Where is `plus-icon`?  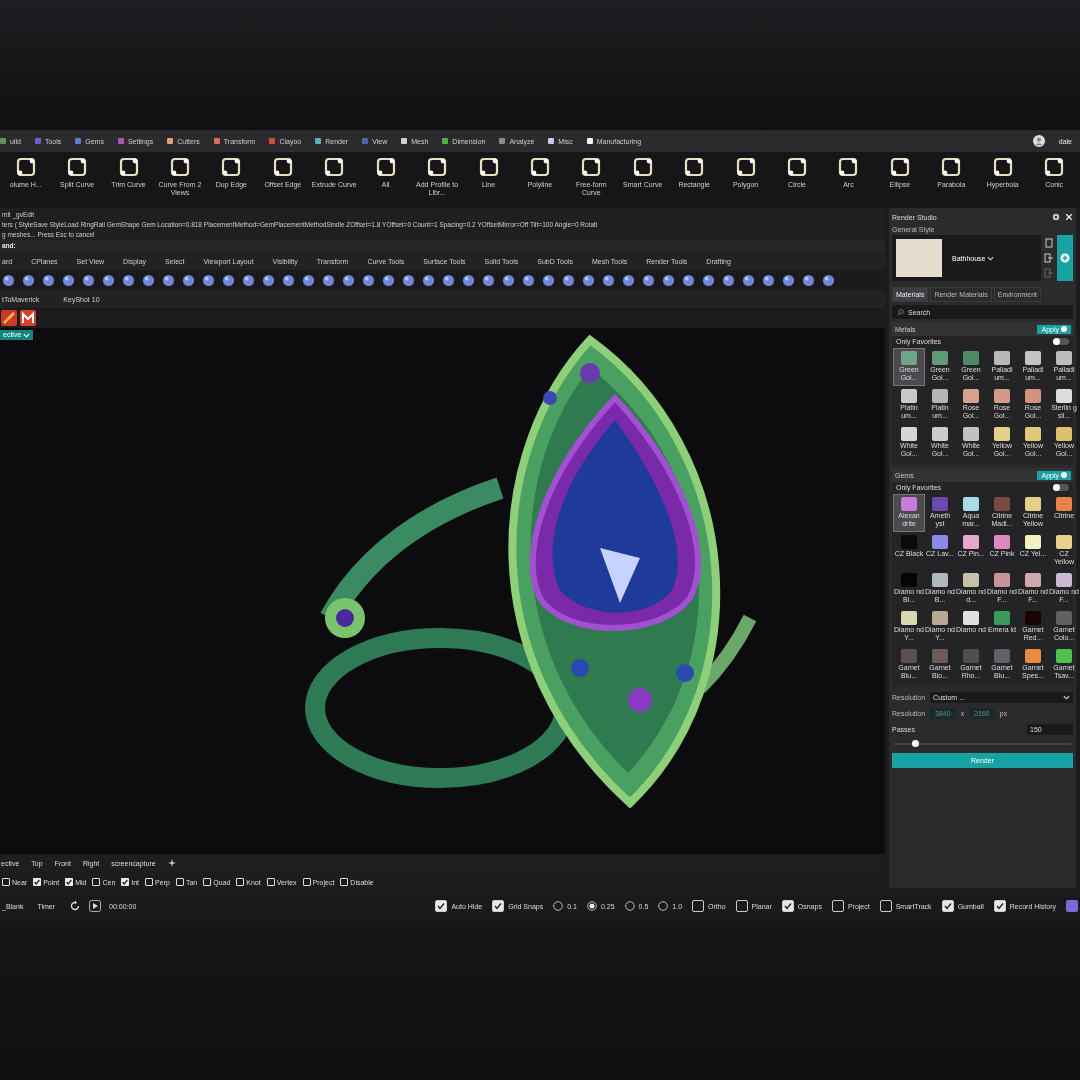 plus-icon is located at coordinates (1065, 258).